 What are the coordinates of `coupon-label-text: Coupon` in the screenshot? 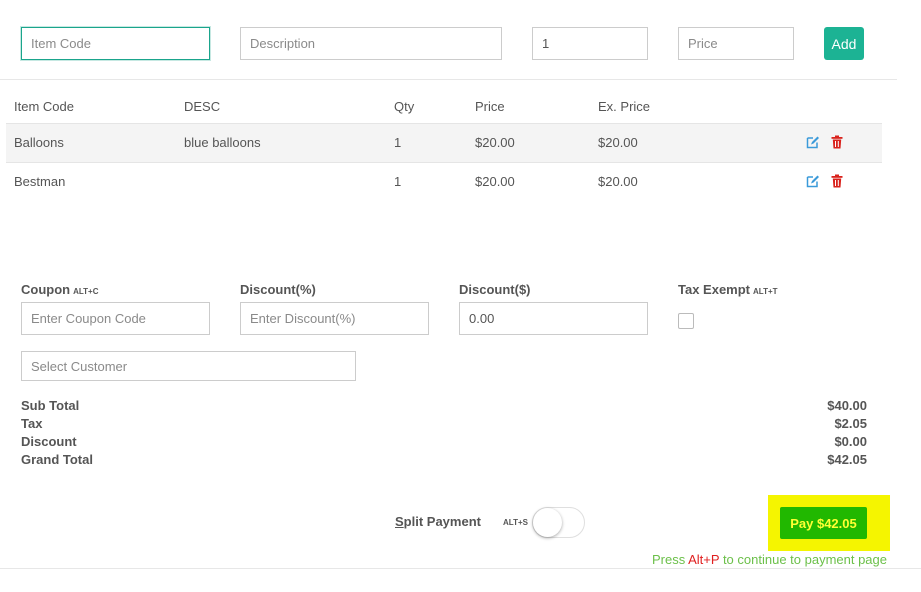 It's located at (46, 289).